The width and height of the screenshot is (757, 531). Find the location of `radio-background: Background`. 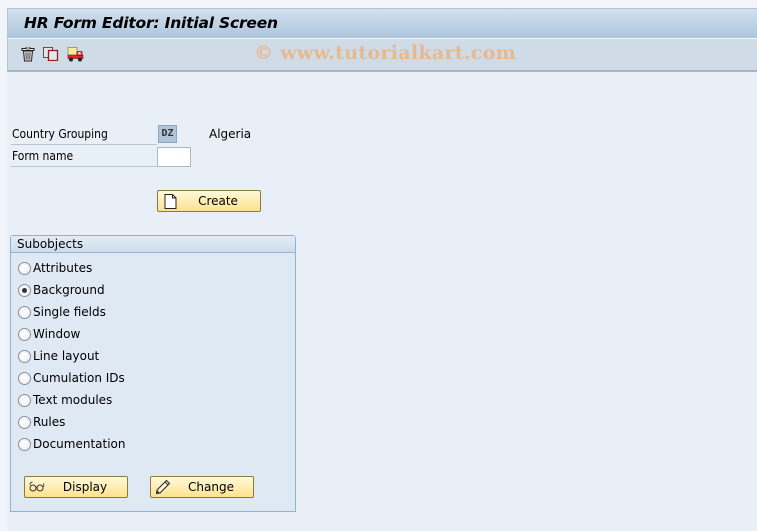

radio-background: Background is located at coordinates (61, 290).